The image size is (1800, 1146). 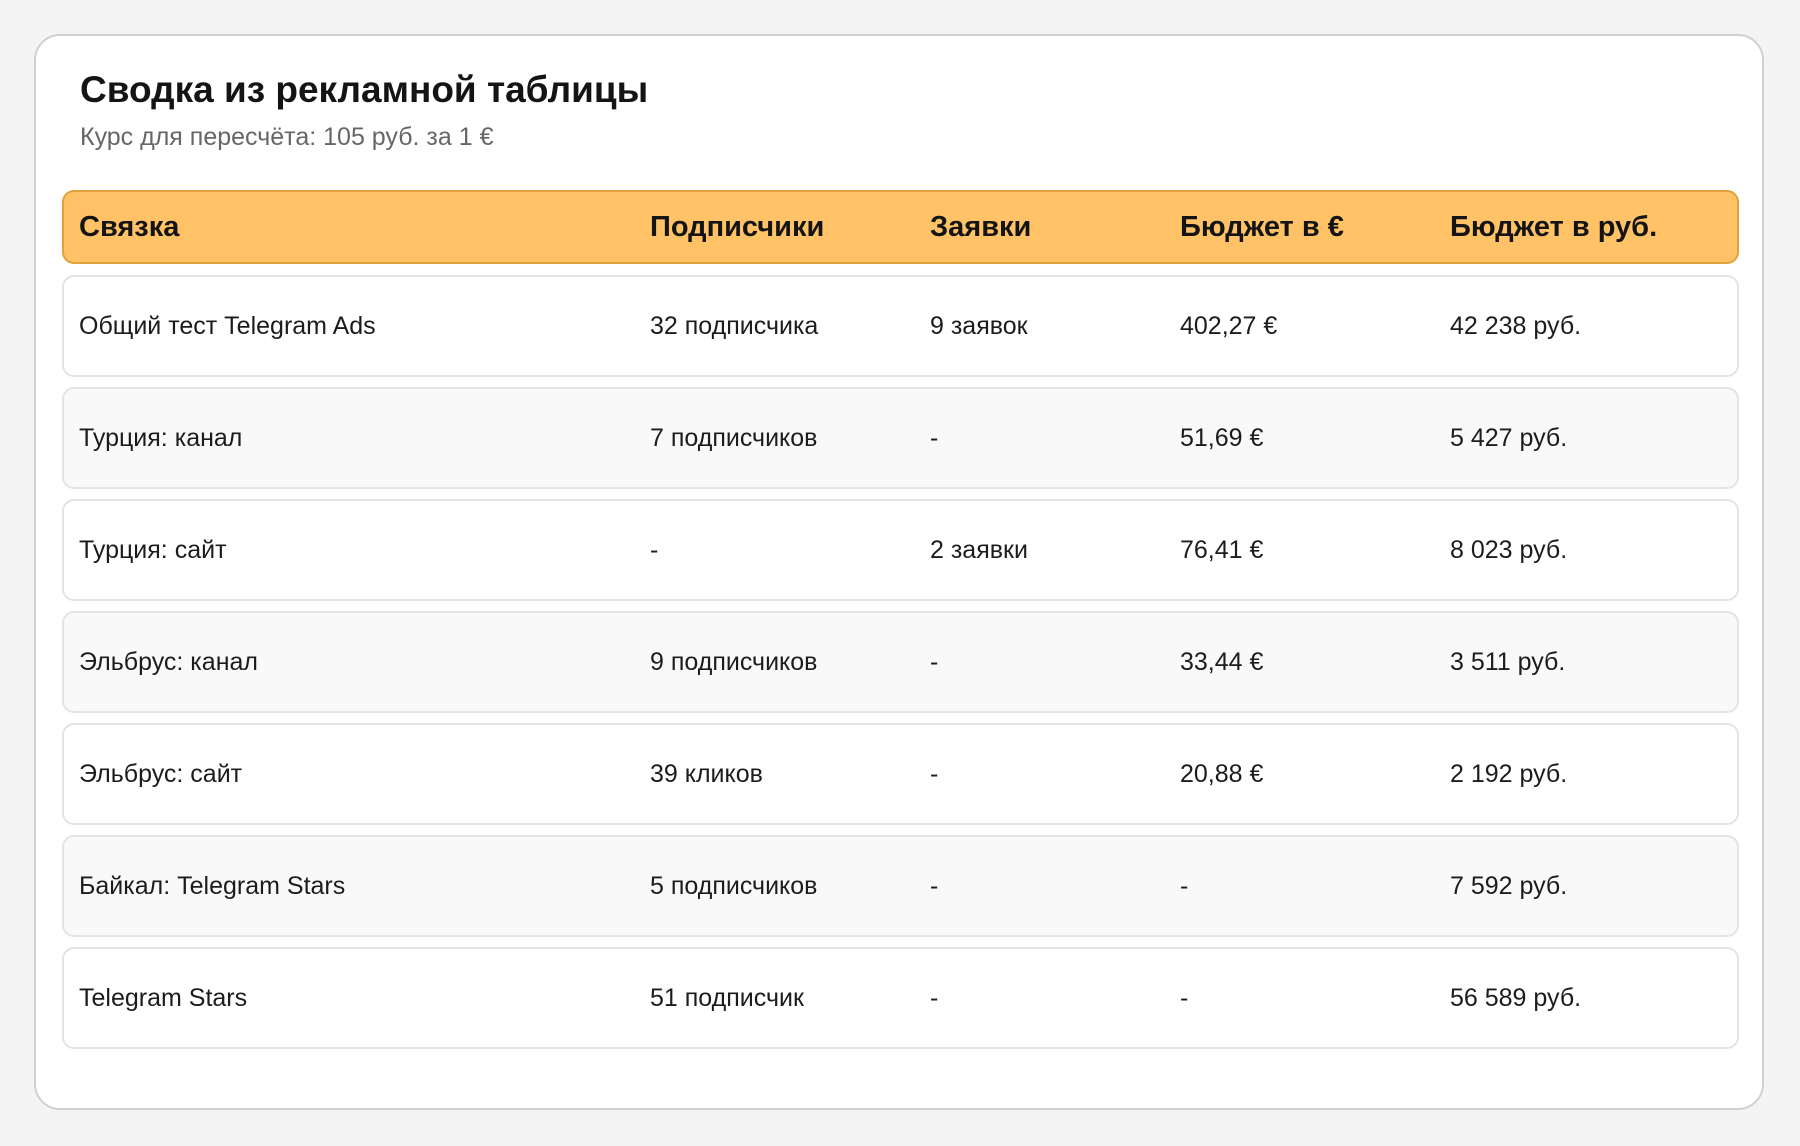 I want to click on cell-requests: 2 заявки, so click(x=979, y=549).